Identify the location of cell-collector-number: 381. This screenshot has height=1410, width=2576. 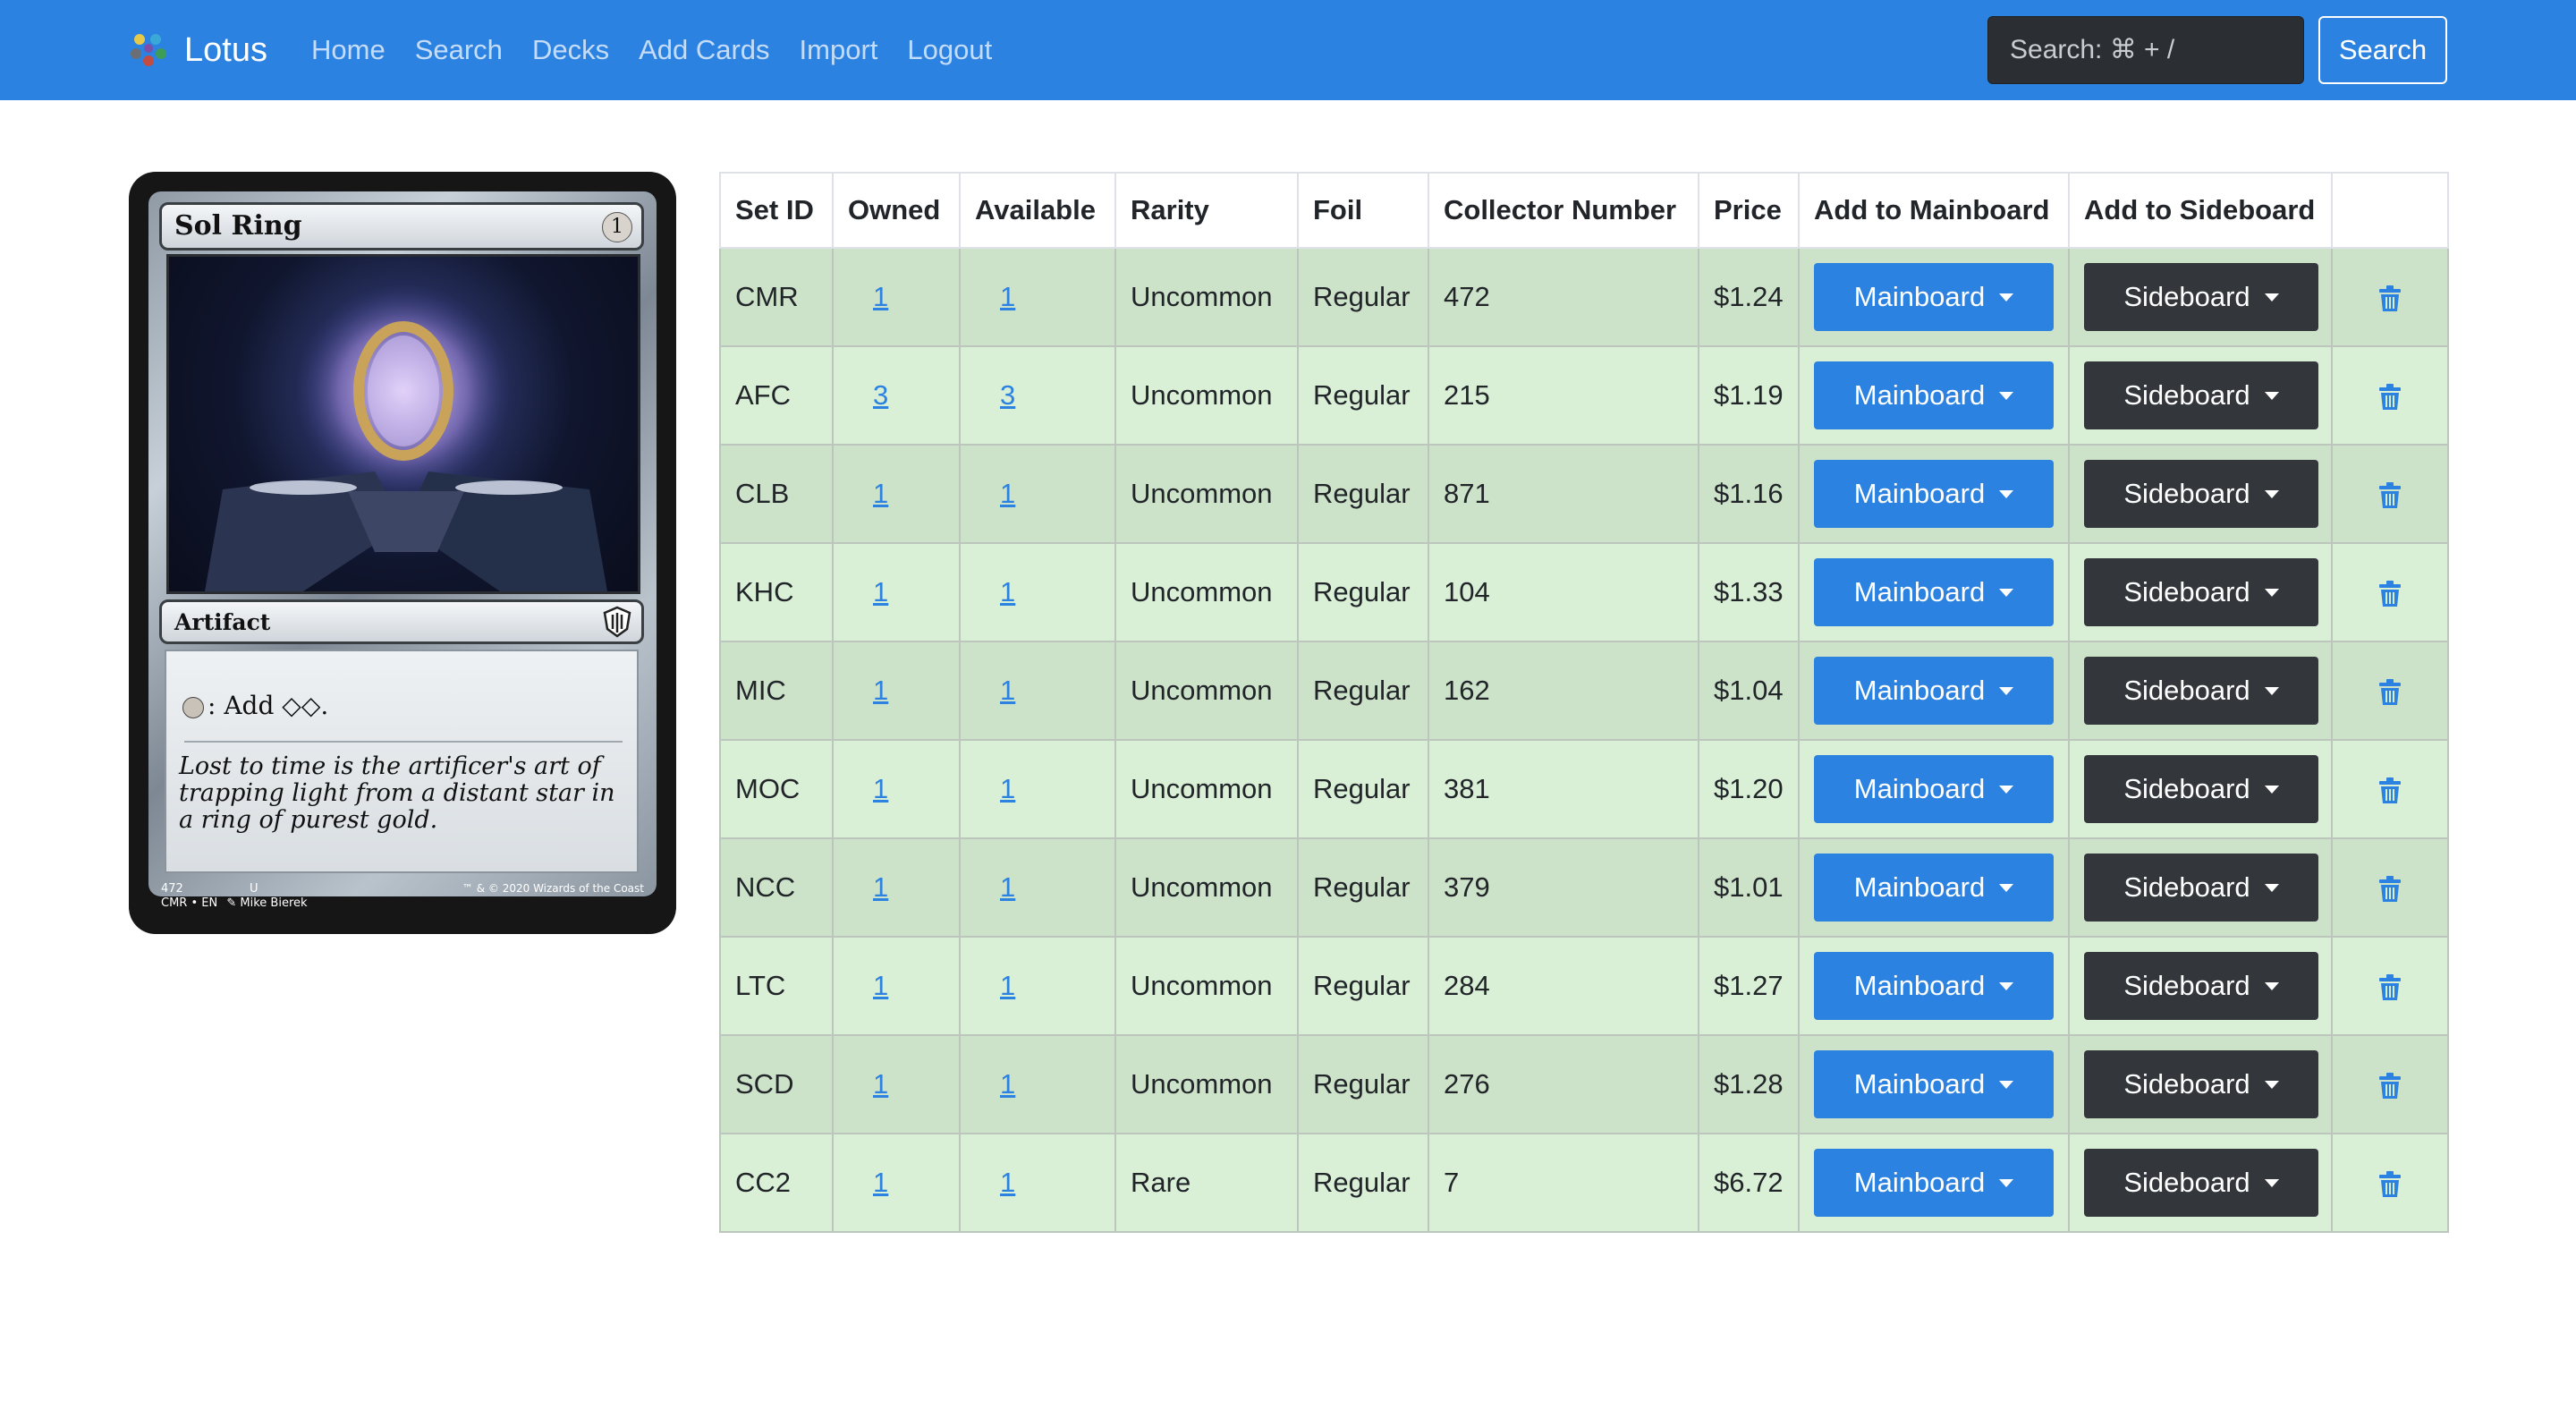
(1563, 789).